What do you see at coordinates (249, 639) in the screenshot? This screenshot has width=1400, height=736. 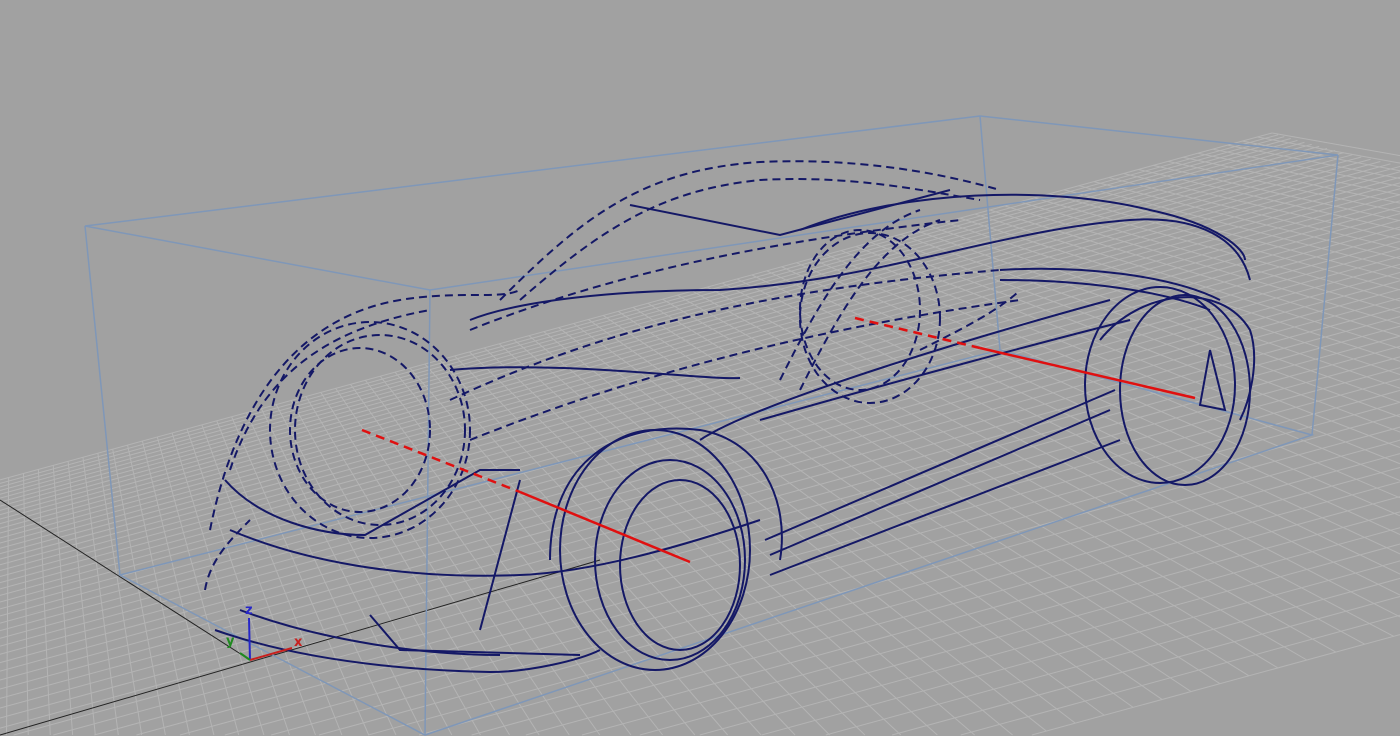 I see `z-axis` at bounding box center [249, 639].